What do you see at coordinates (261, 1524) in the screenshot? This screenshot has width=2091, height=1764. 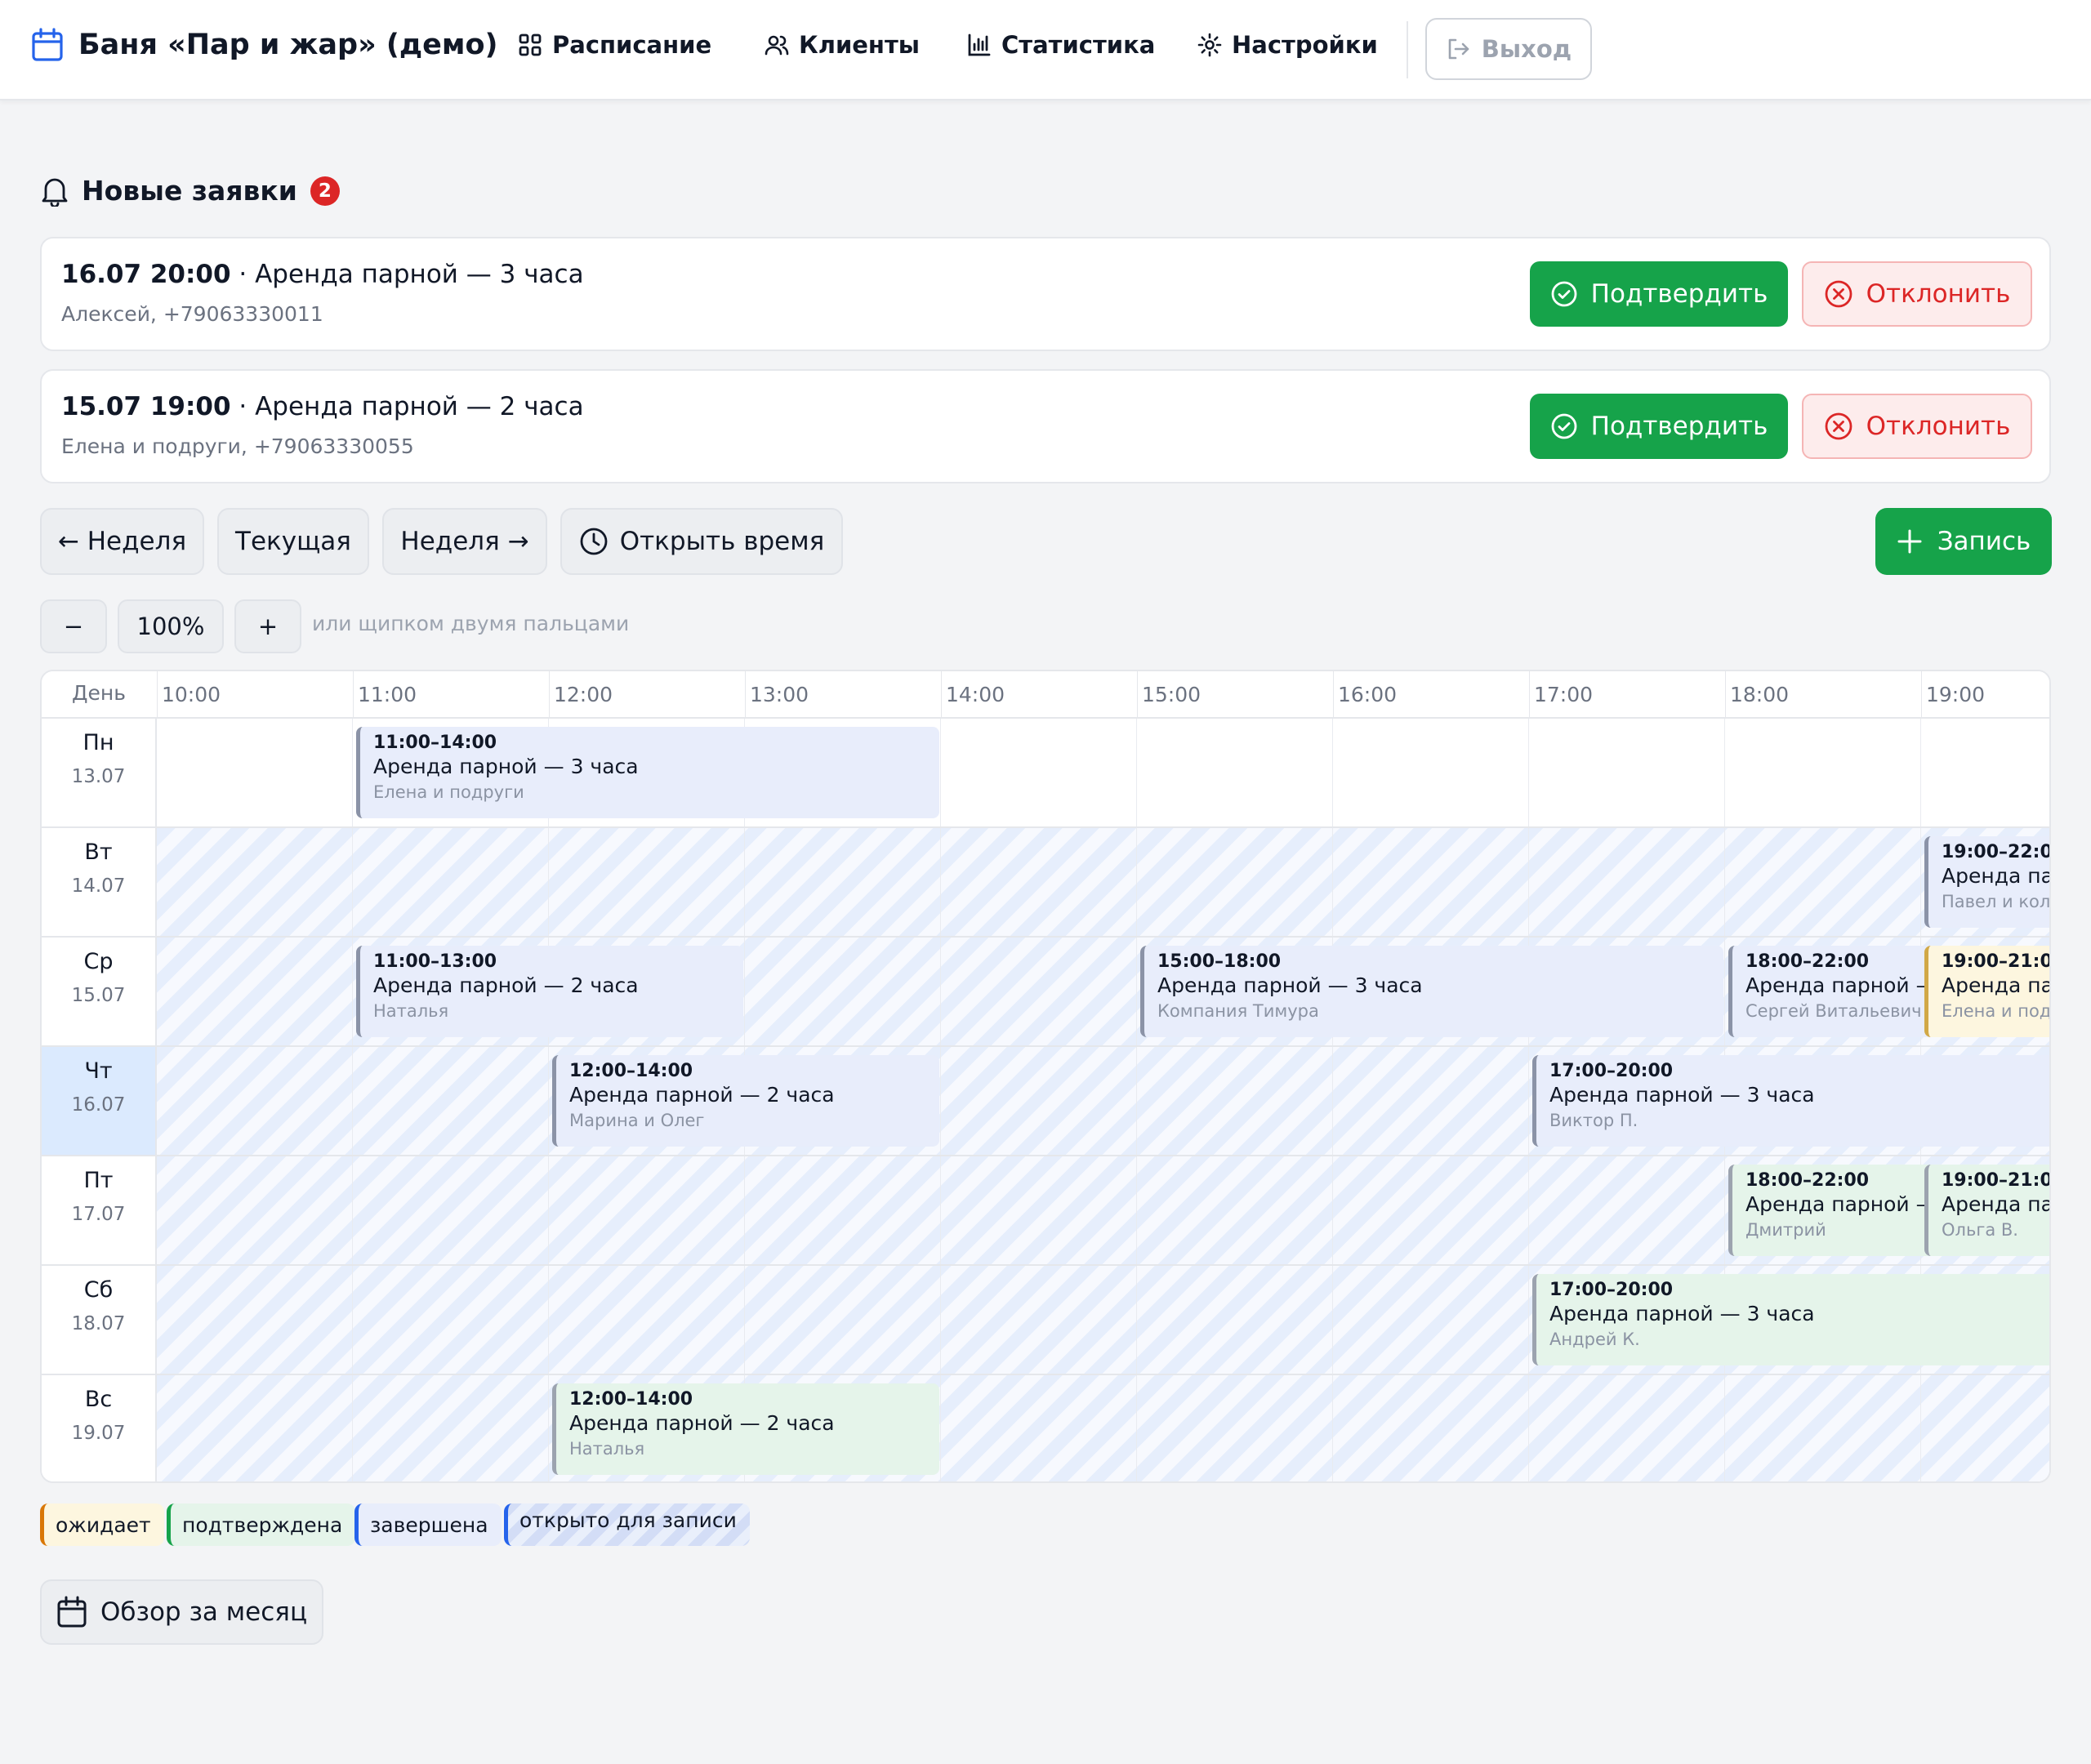 I see `legend-item-confirmed: подтверждена` at bounding box center [261, 1524].